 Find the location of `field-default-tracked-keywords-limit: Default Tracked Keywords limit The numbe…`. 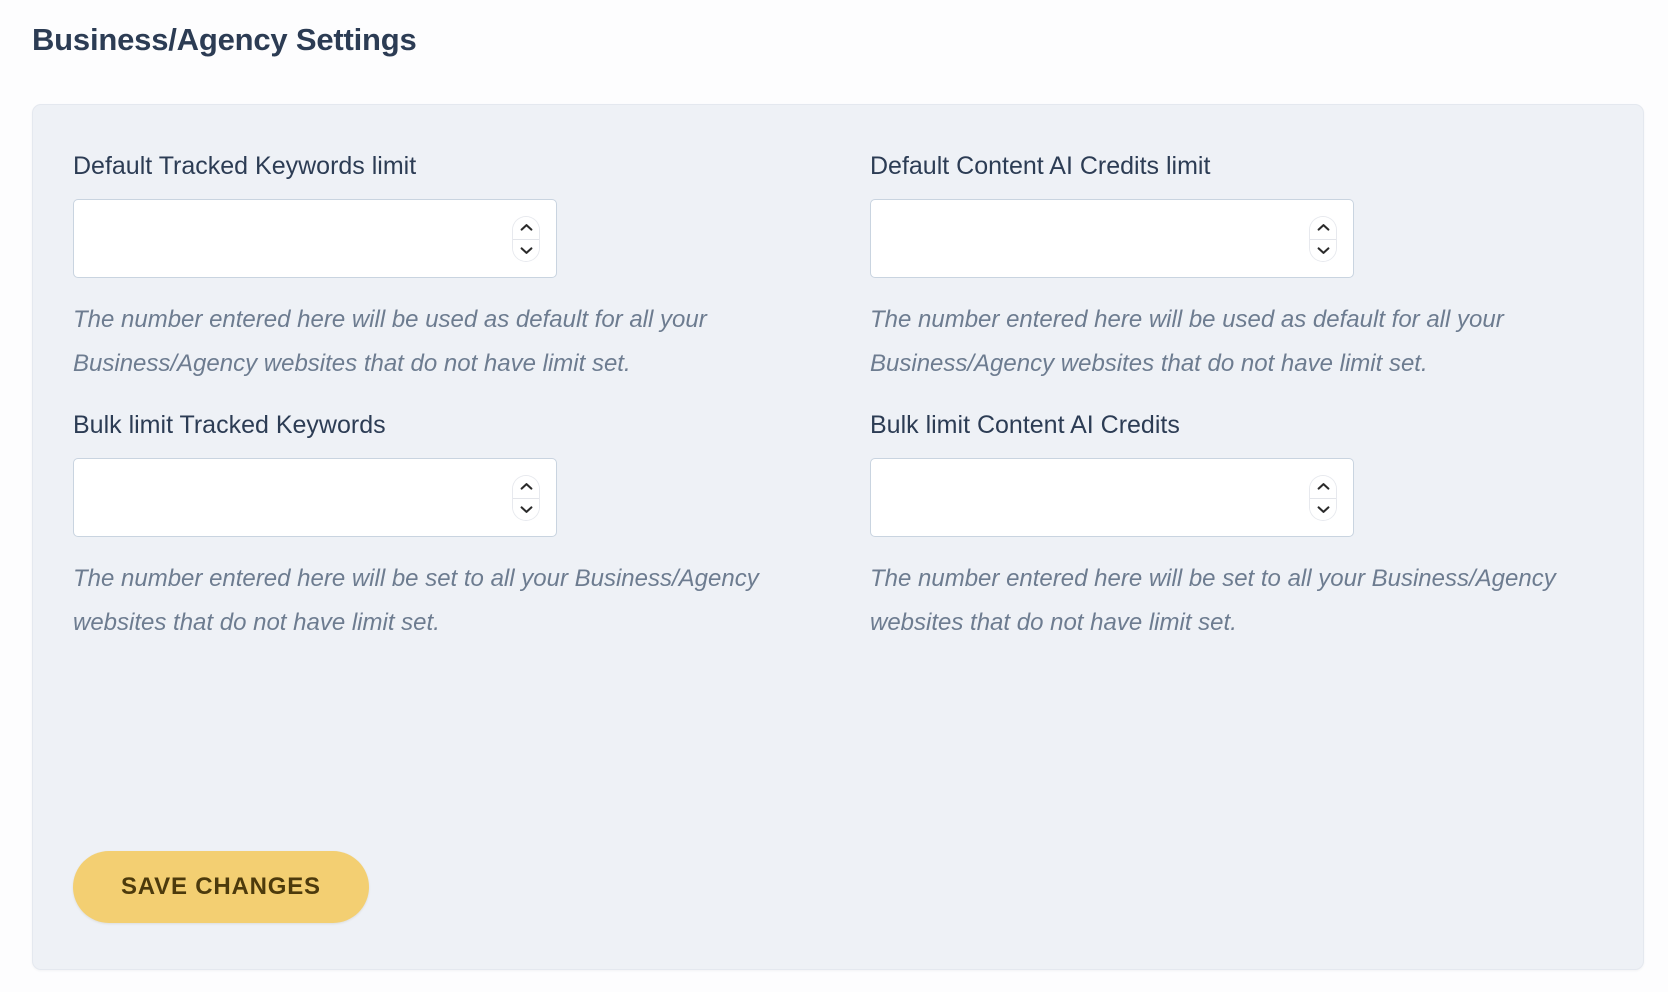

field-default-tracked-keywords-limit: Default Tracked Keywords limit The numbe… is located at coordinates (471, 267).